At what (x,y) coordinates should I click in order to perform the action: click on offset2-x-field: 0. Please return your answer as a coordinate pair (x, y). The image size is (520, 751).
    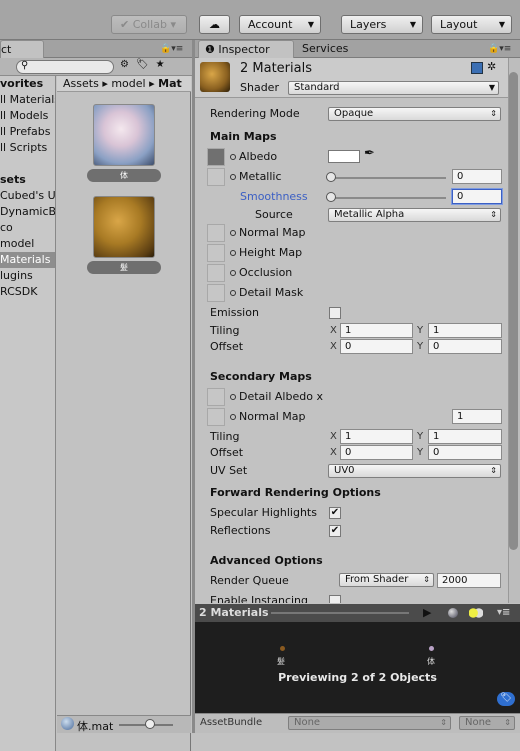
    Looking at the image, I should click on (376, 452).